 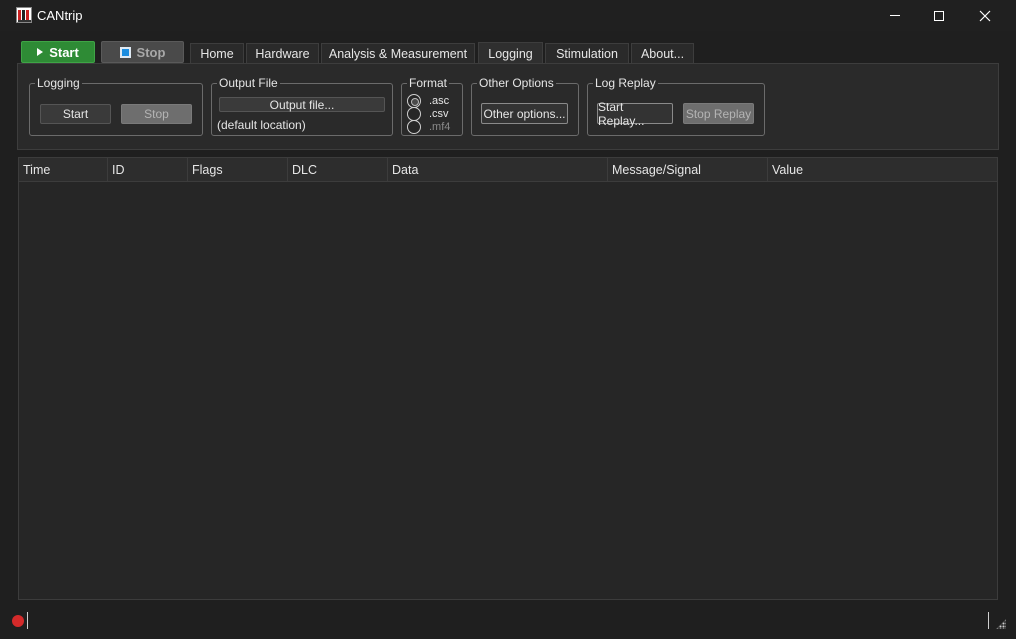 I want to click on log-start-button: Start, so click(x=75, y=114).